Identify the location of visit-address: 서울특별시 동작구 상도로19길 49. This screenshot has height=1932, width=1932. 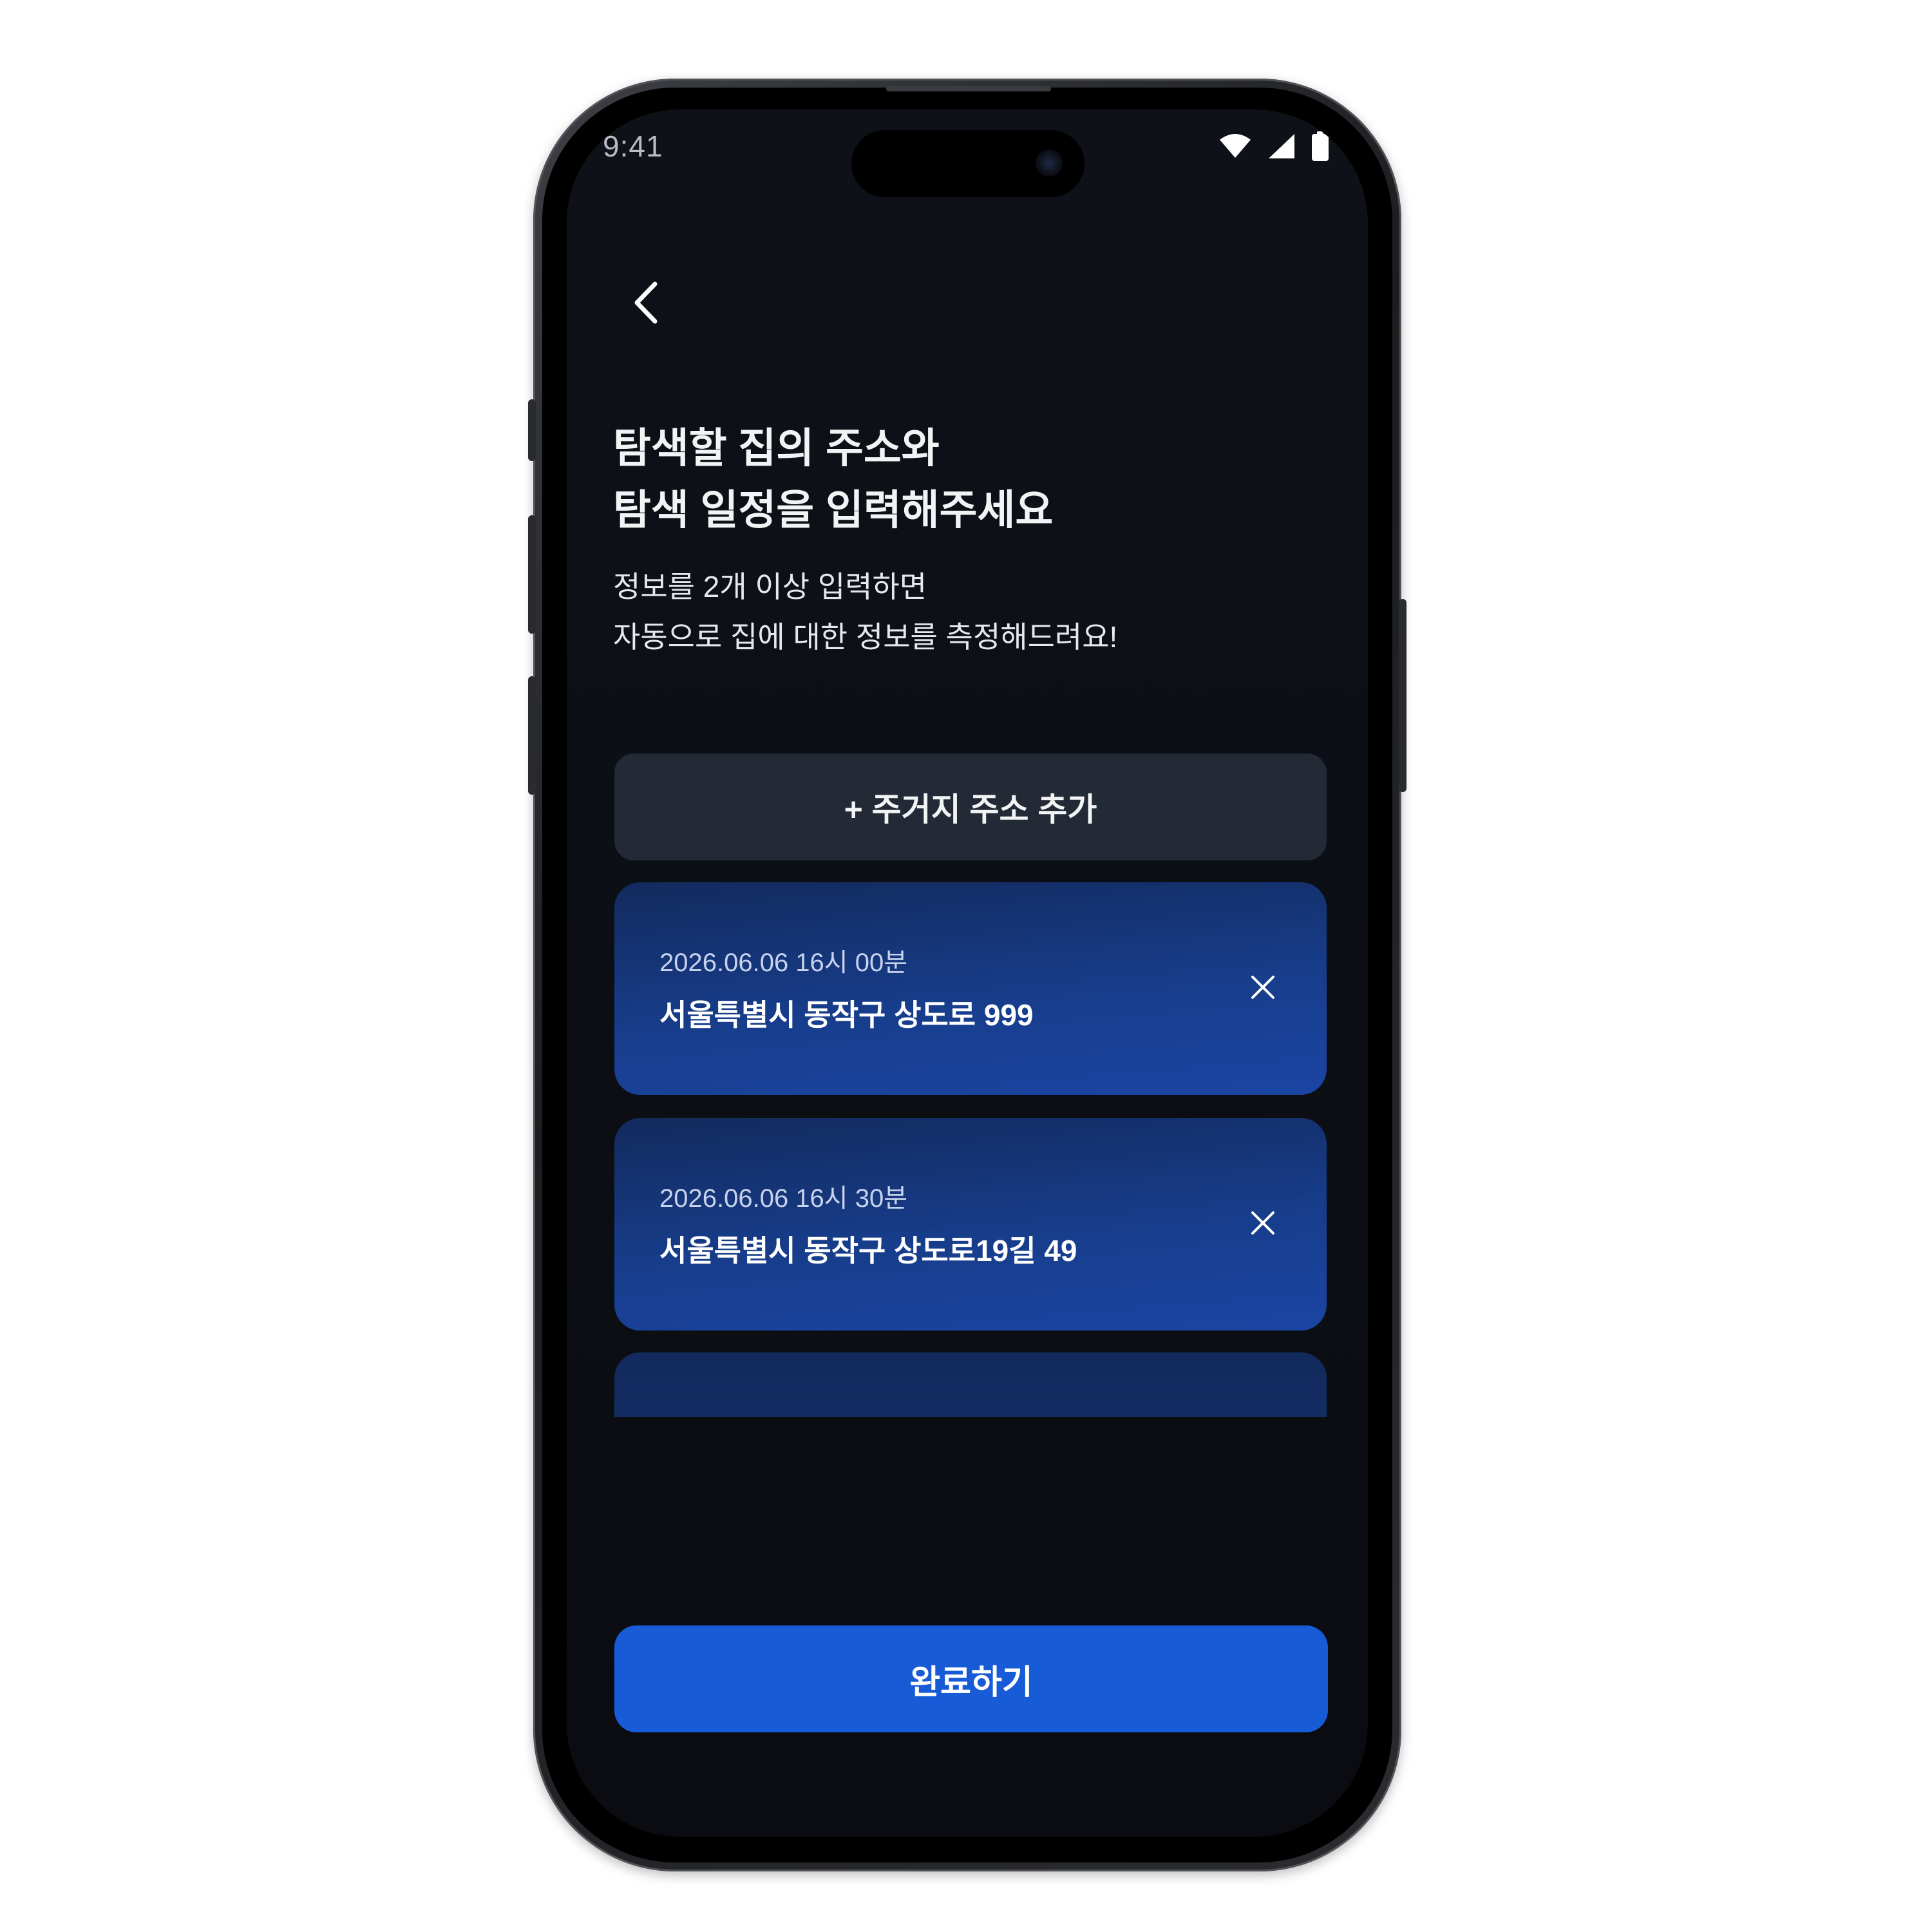
(868, 1251).